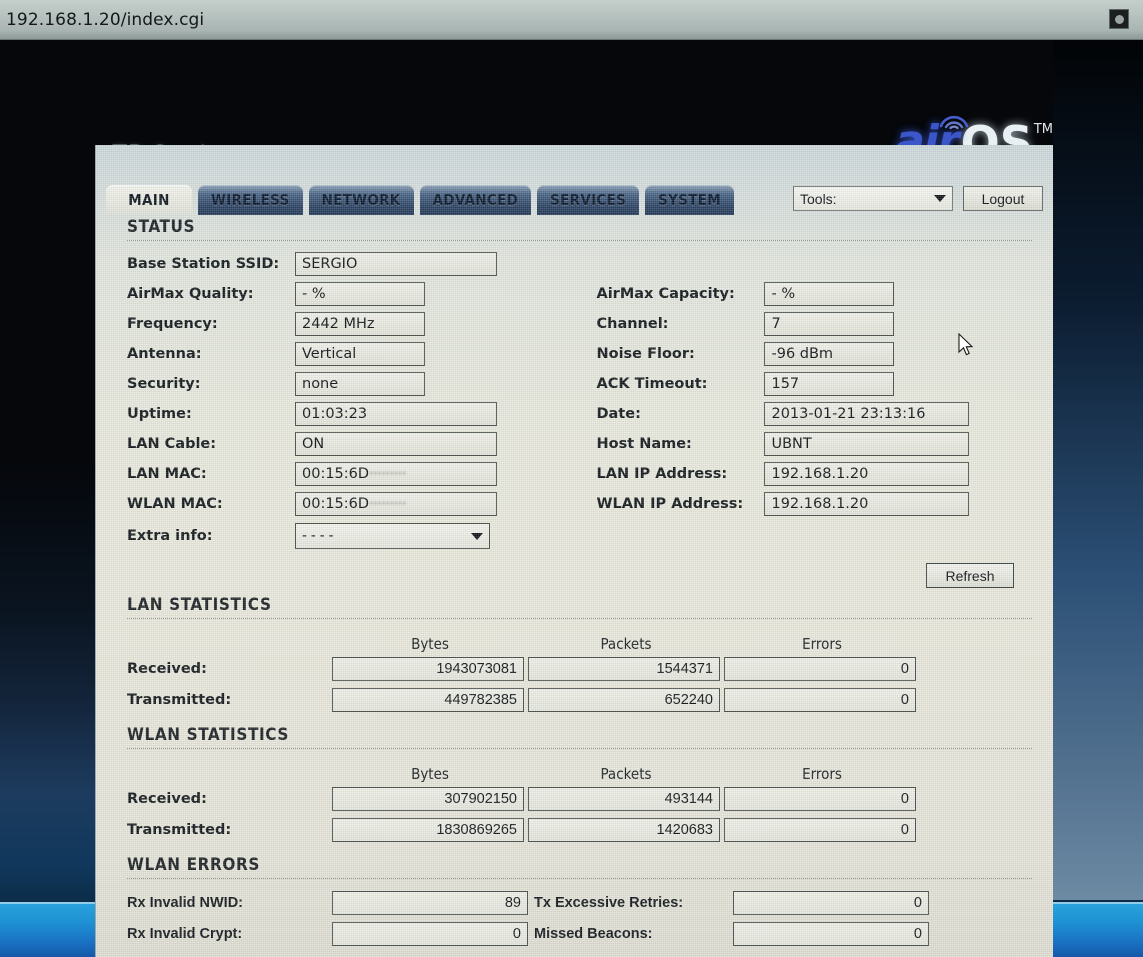  I want to click on tab-services: SERVICES, so click(588, 200).